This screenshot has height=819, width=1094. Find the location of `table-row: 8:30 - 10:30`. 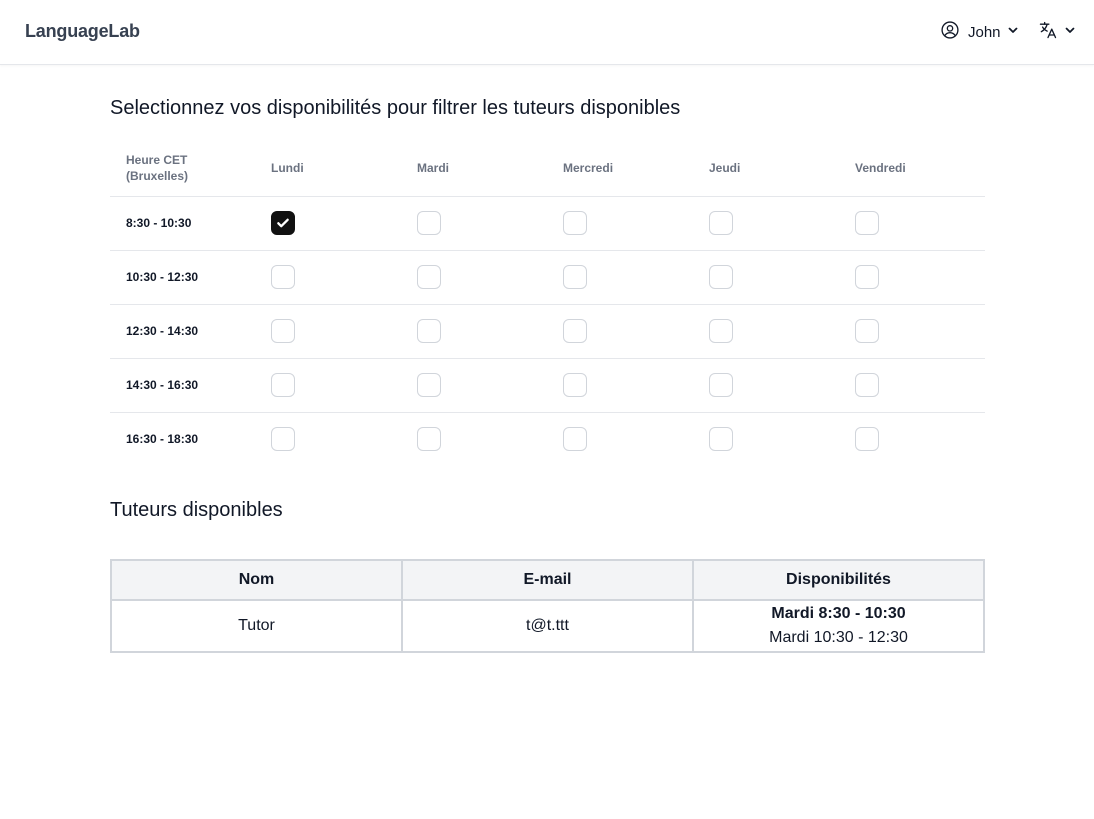

table-row: 8:30 - 10:30 is located at coordinates (547, 223).